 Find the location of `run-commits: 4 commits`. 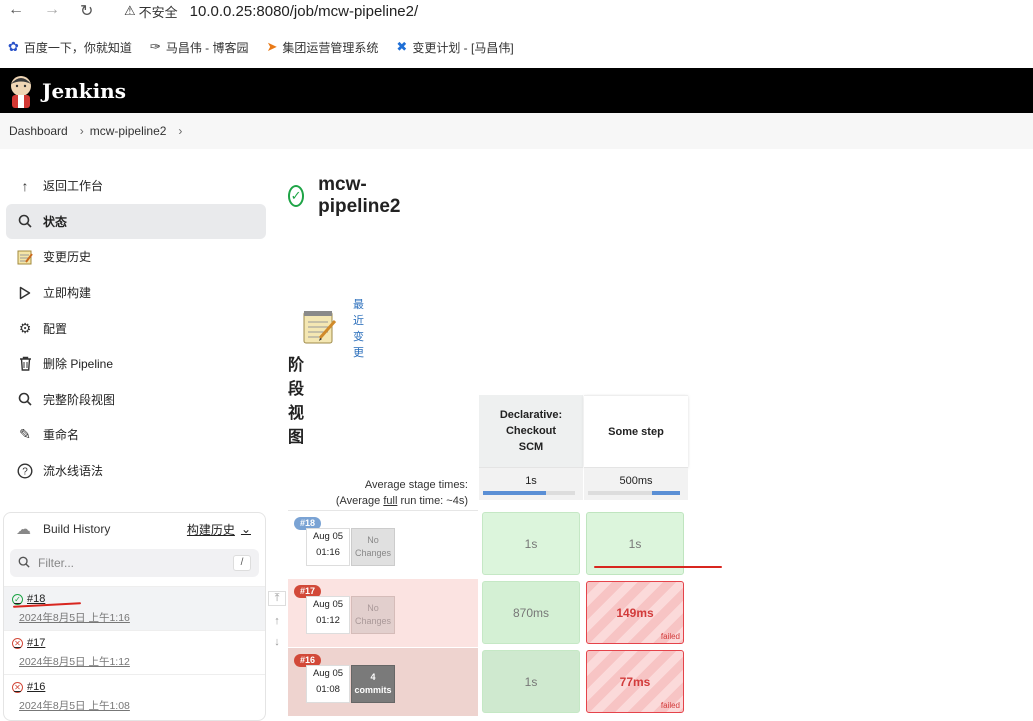

run-commits: 4 commits is located at coordinates (373, 684).